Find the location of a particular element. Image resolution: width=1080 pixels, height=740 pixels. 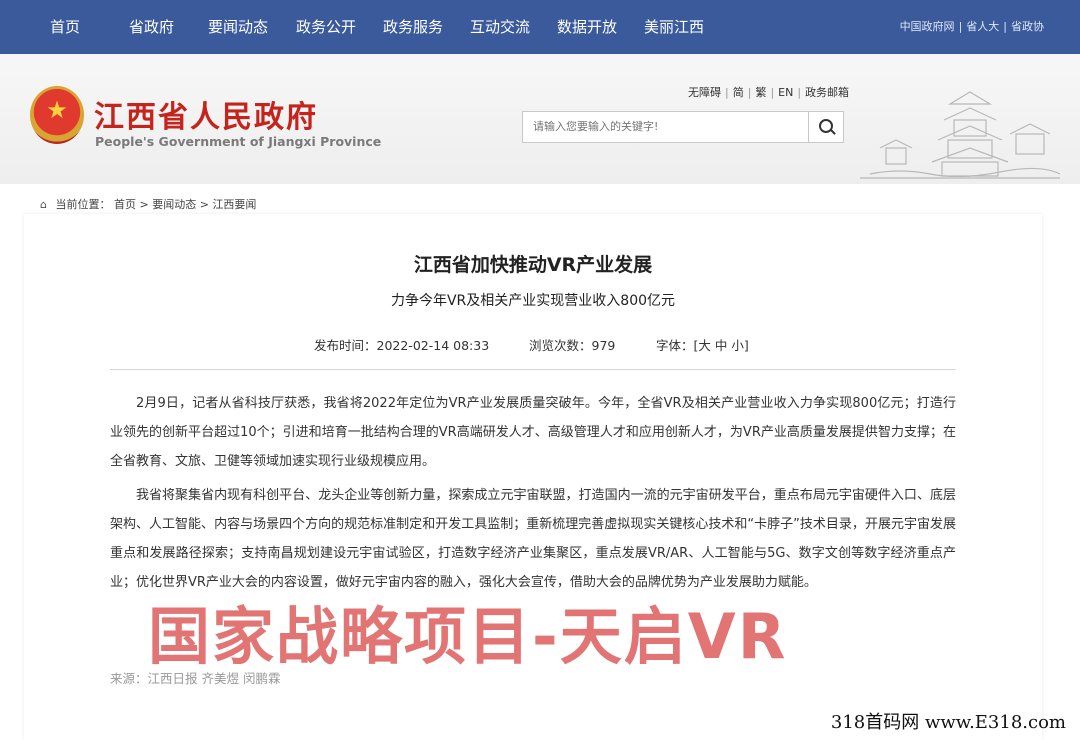

breadcrumb-label: 当前位置： is located at coordinates (83, 204).